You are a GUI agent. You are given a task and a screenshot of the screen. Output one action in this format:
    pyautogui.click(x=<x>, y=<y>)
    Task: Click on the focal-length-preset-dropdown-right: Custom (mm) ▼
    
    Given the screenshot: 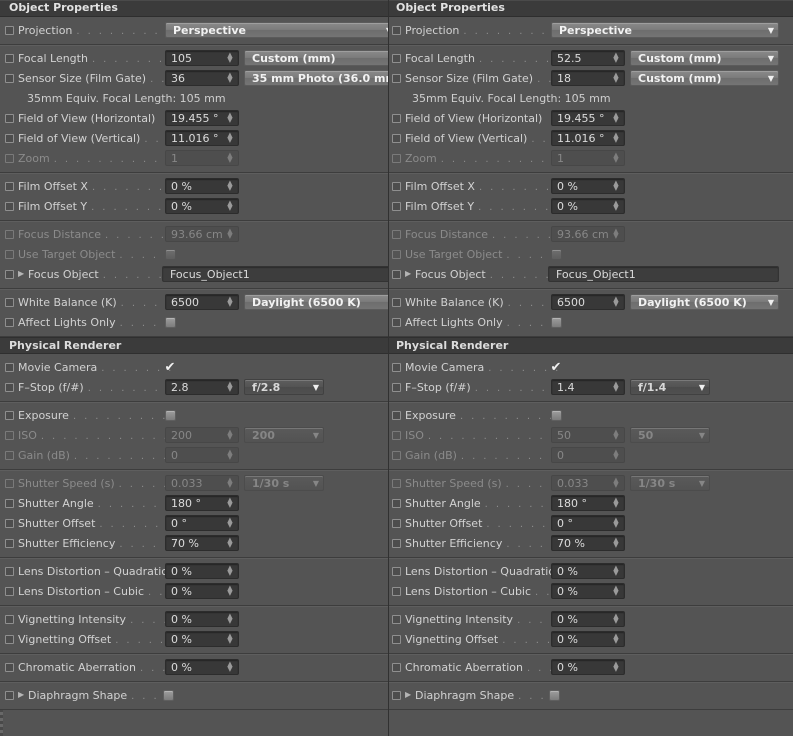 What is the action you would take?
    pyautogui.click(x=704, y=58)
    